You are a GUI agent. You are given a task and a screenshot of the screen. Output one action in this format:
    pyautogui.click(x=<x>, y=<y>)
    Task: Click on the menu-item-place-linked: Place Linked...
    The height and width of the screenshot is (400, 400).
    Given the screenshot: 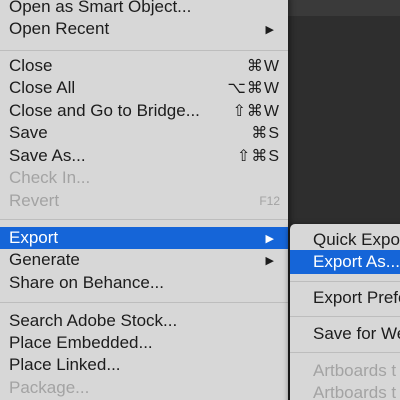 What is the action you would take?
    pyautogui.click(x=144, y=365)
    